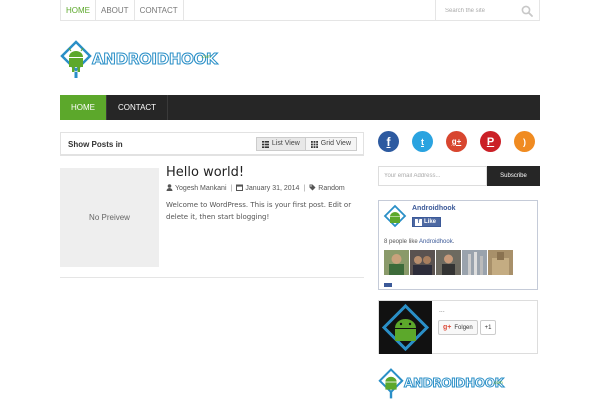  I want to click on post-author: Yogesh Mankani, so click(196, 188).